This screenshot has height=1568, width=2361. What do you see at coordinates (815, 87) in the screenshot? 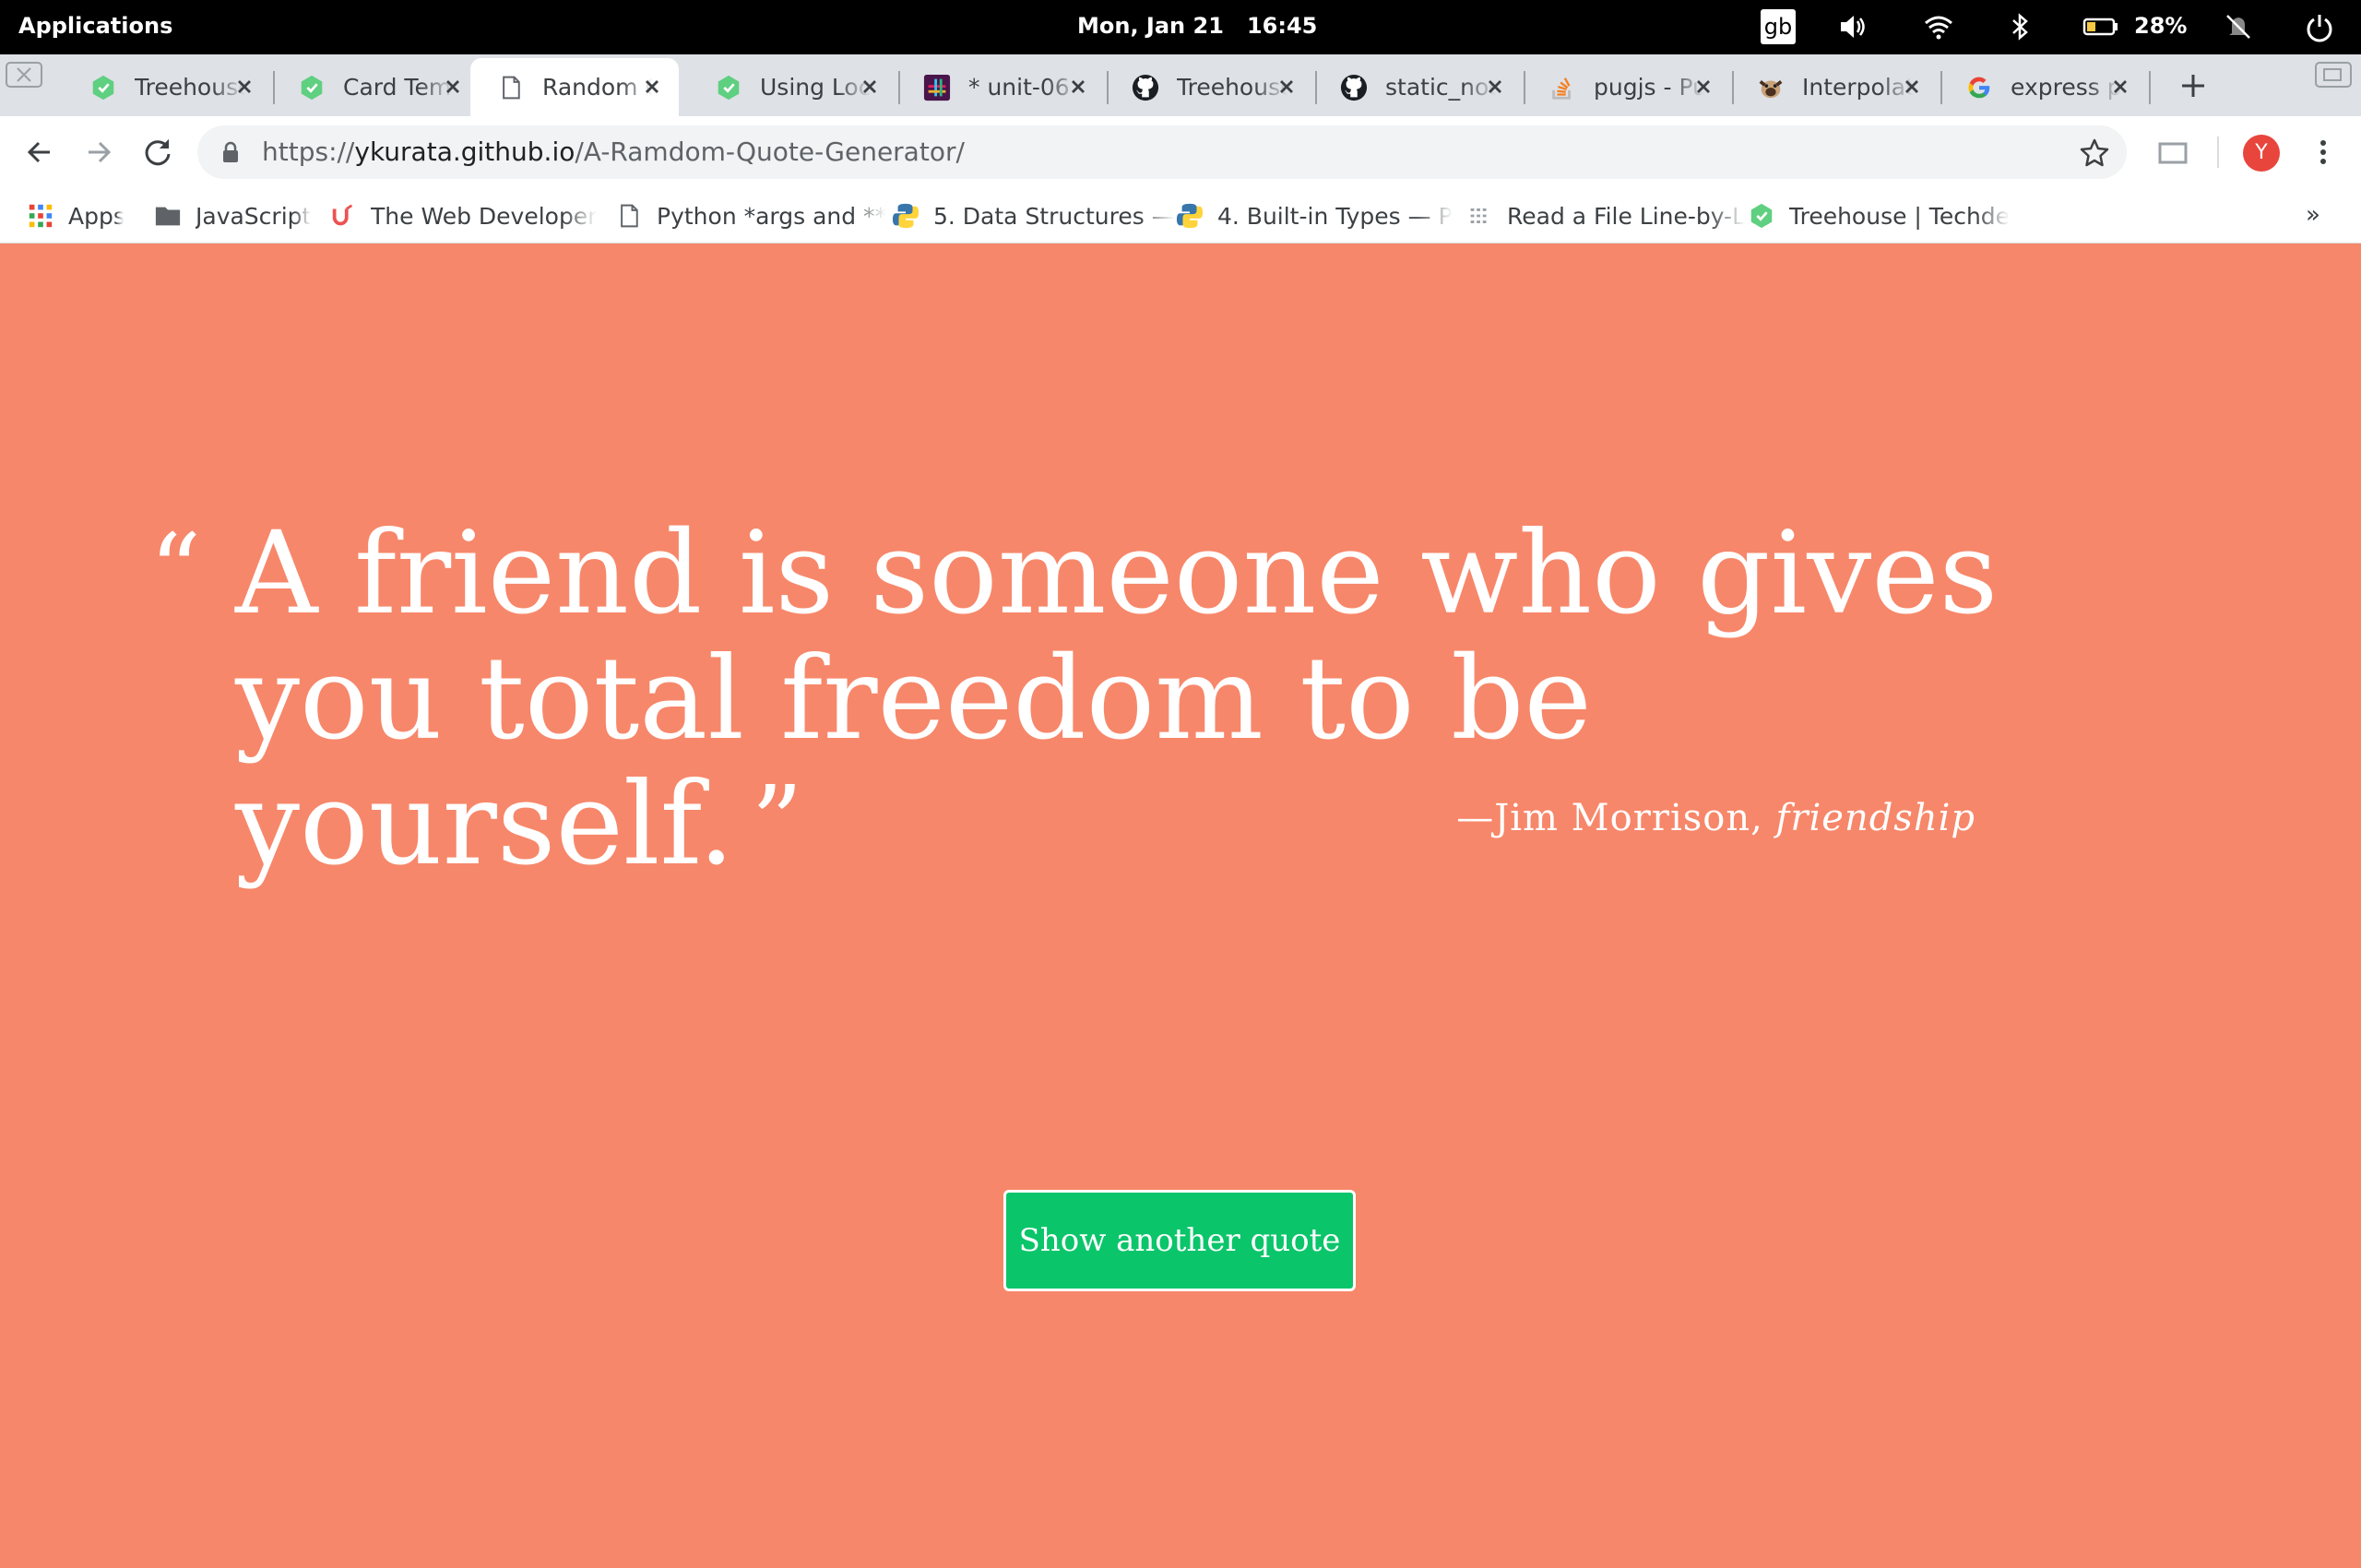
I see `tab-title: Using Local` at bounding box center [815, 87].